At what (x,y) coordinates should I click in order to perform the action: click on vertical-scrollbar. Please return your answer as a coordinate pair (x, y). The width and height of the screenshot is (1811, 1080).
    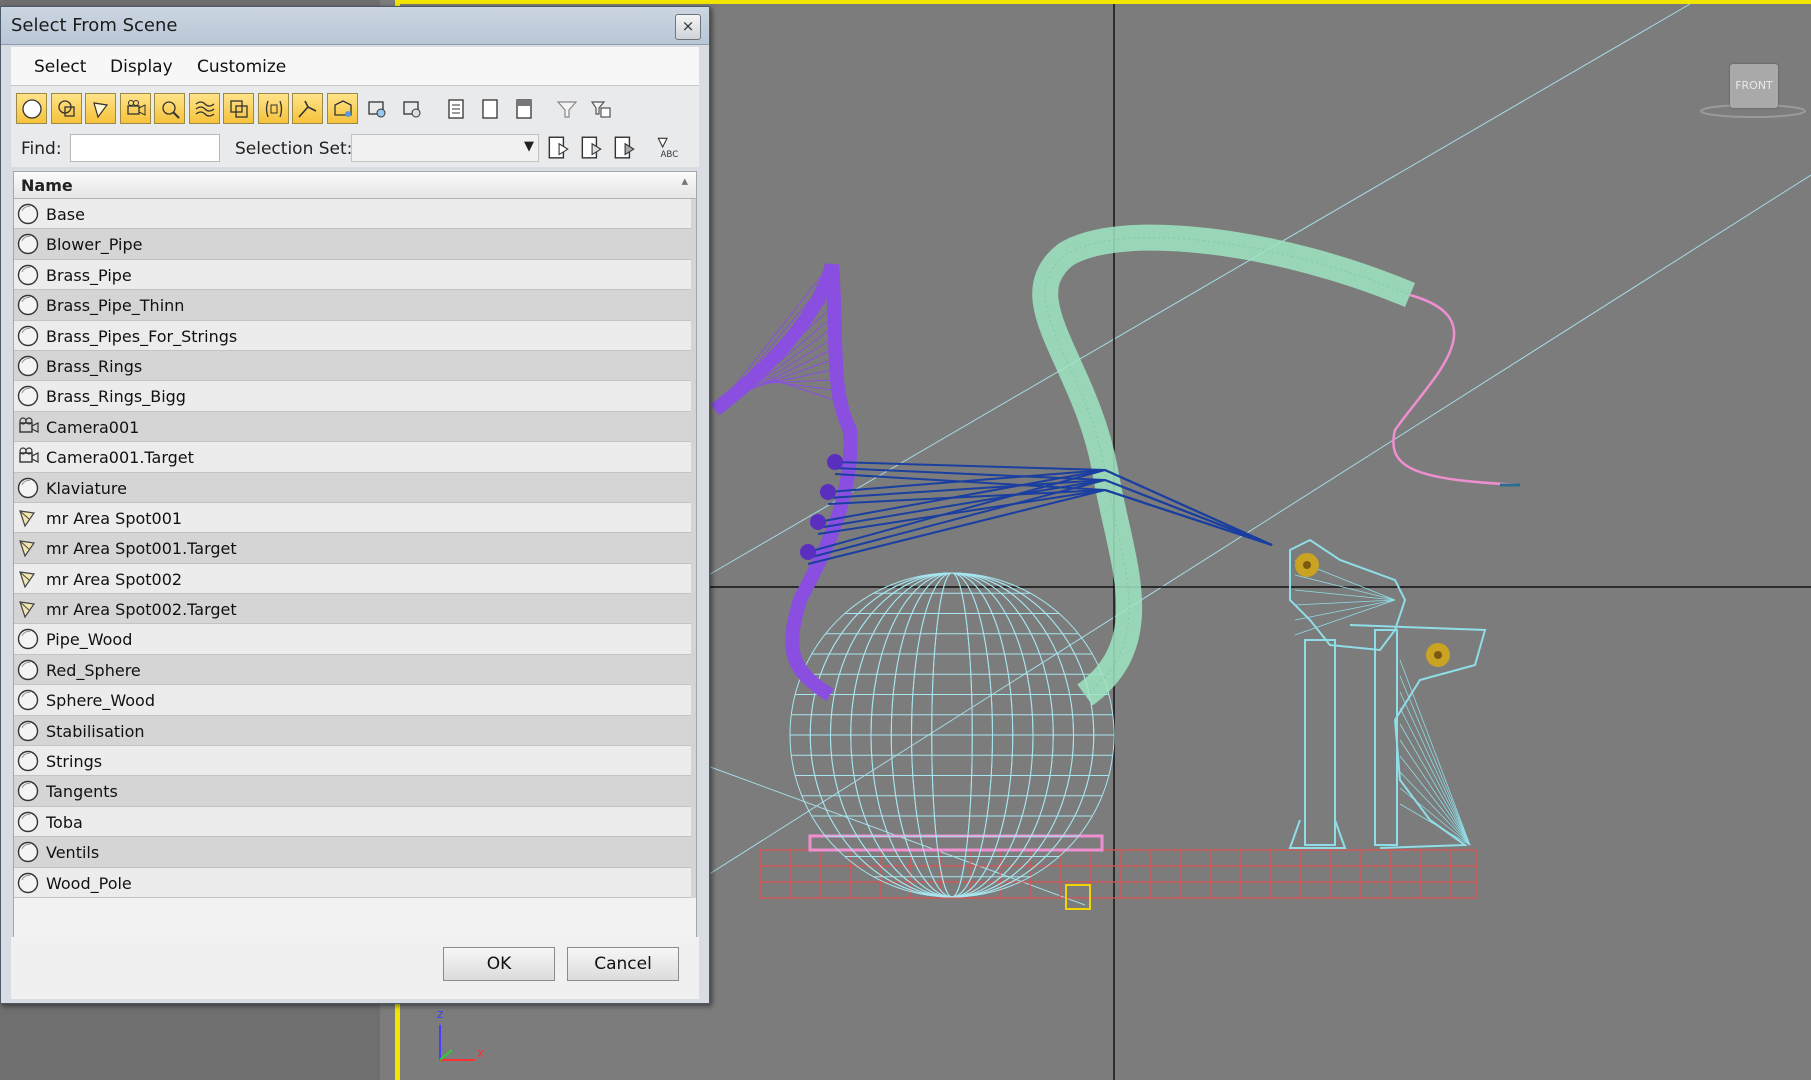
    Looking at the image, I should click on (693, 548).